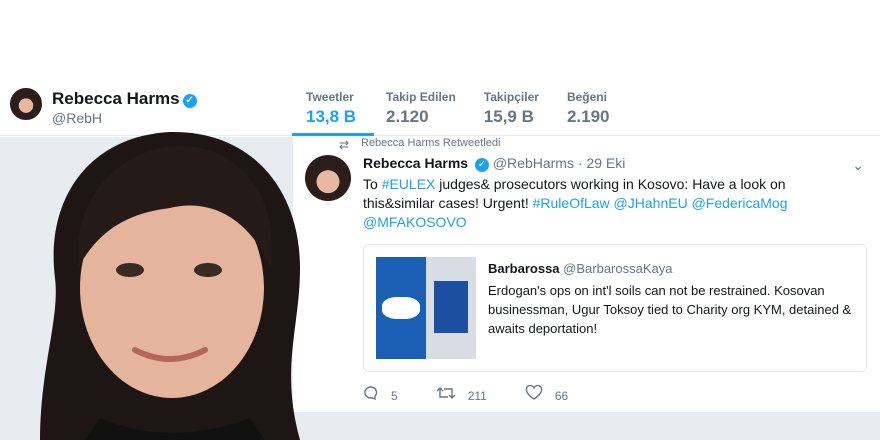 This screenshot has width=880, height=440. What do you see at coordinates (601, 163) in the screenshot?
I see `tweet-date: · 29 Eki` at bounding box center [601, 163].